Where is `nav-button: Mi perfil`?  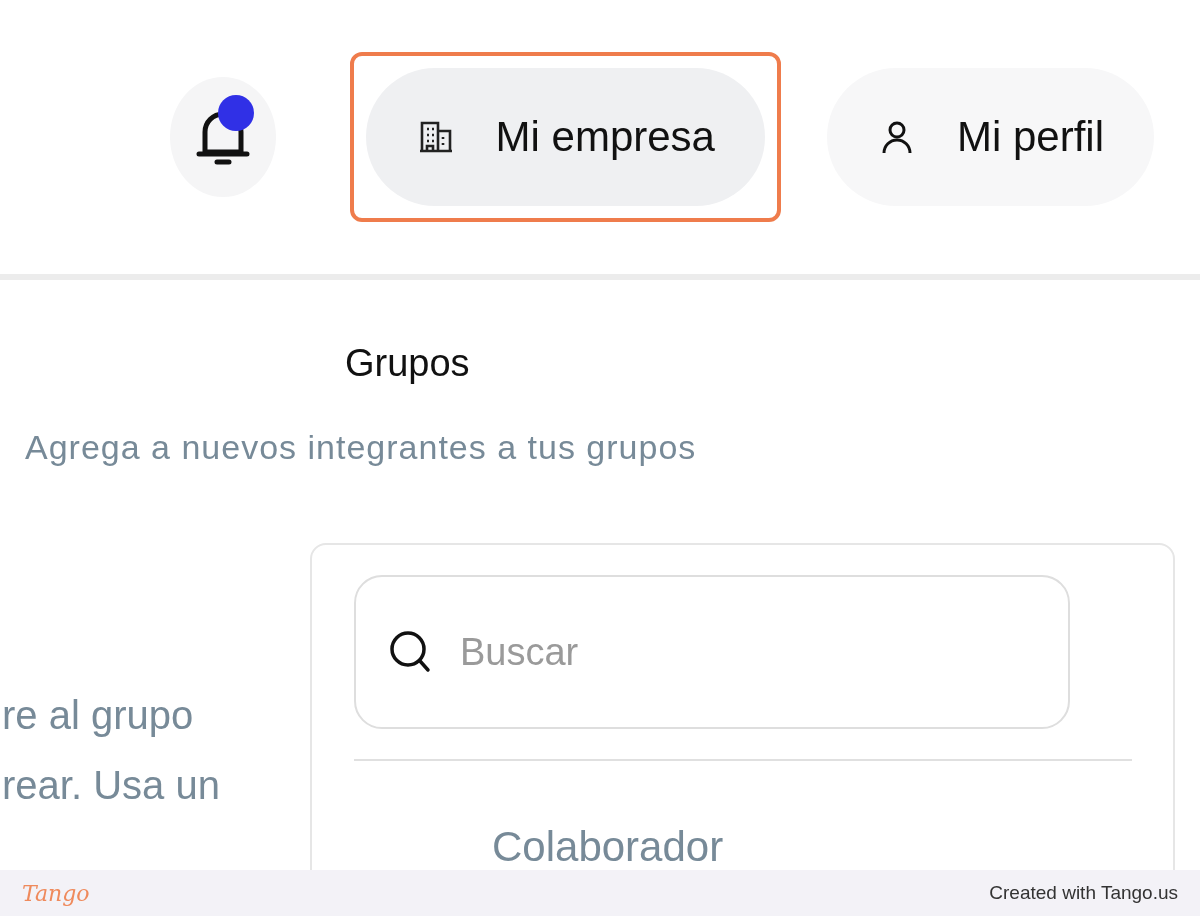 nav-button: Mi perfil is located at coordinates (990, 137).